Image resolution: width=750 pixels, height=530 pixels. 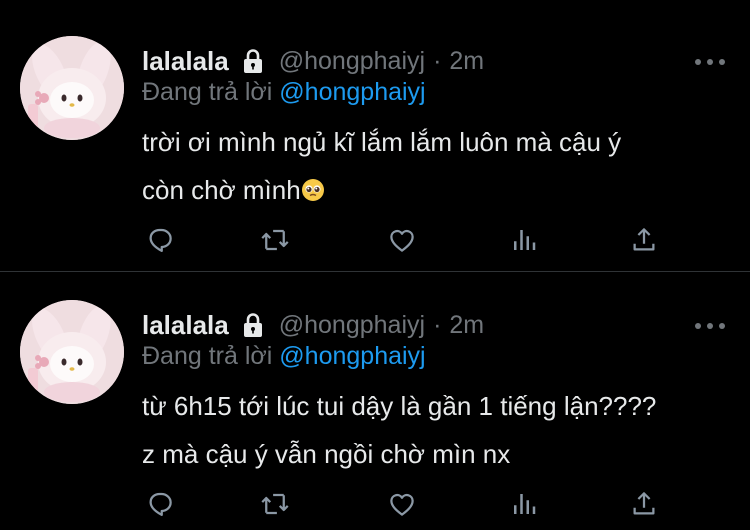 What do you see at coordinates (326, 454) in the screenshot?
I see `tweet-text-line: z mà cậu ý vẫn ngồi chờ mìn nx` at bounding box center [326, 454].